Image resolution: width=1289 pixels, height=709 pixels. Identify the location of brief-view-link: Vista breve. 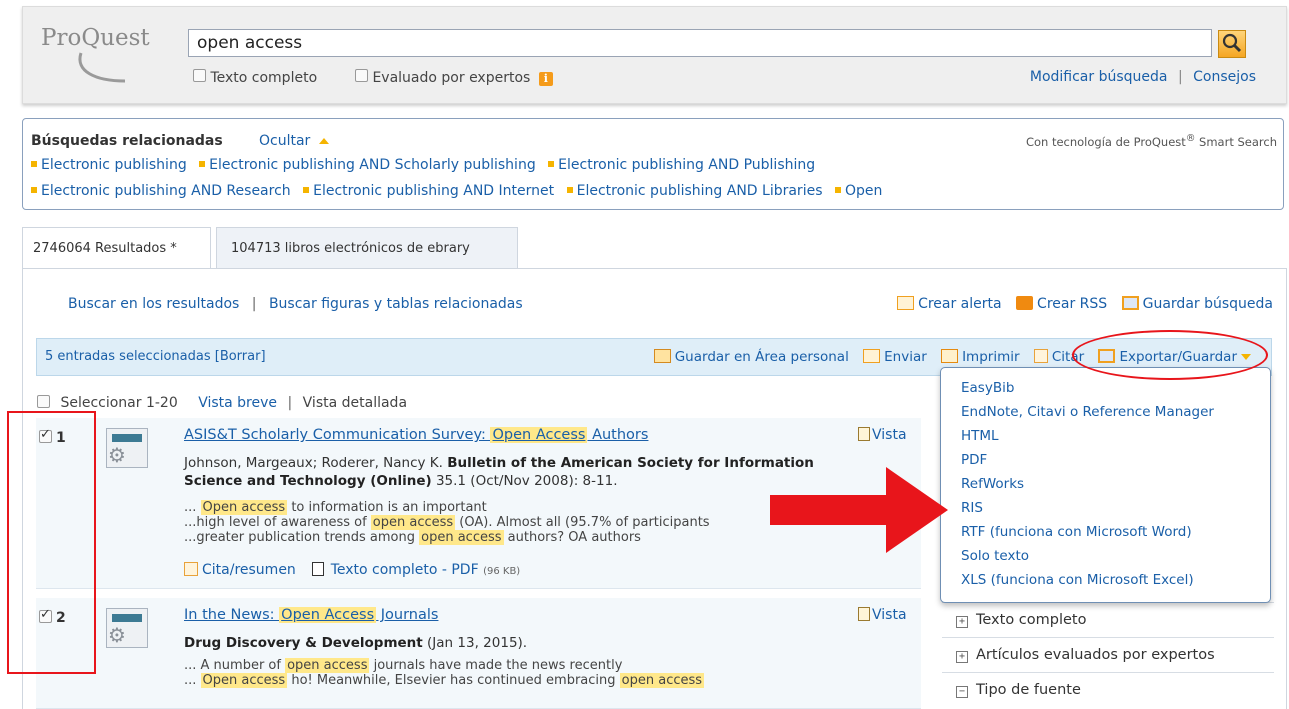
(237, 403).